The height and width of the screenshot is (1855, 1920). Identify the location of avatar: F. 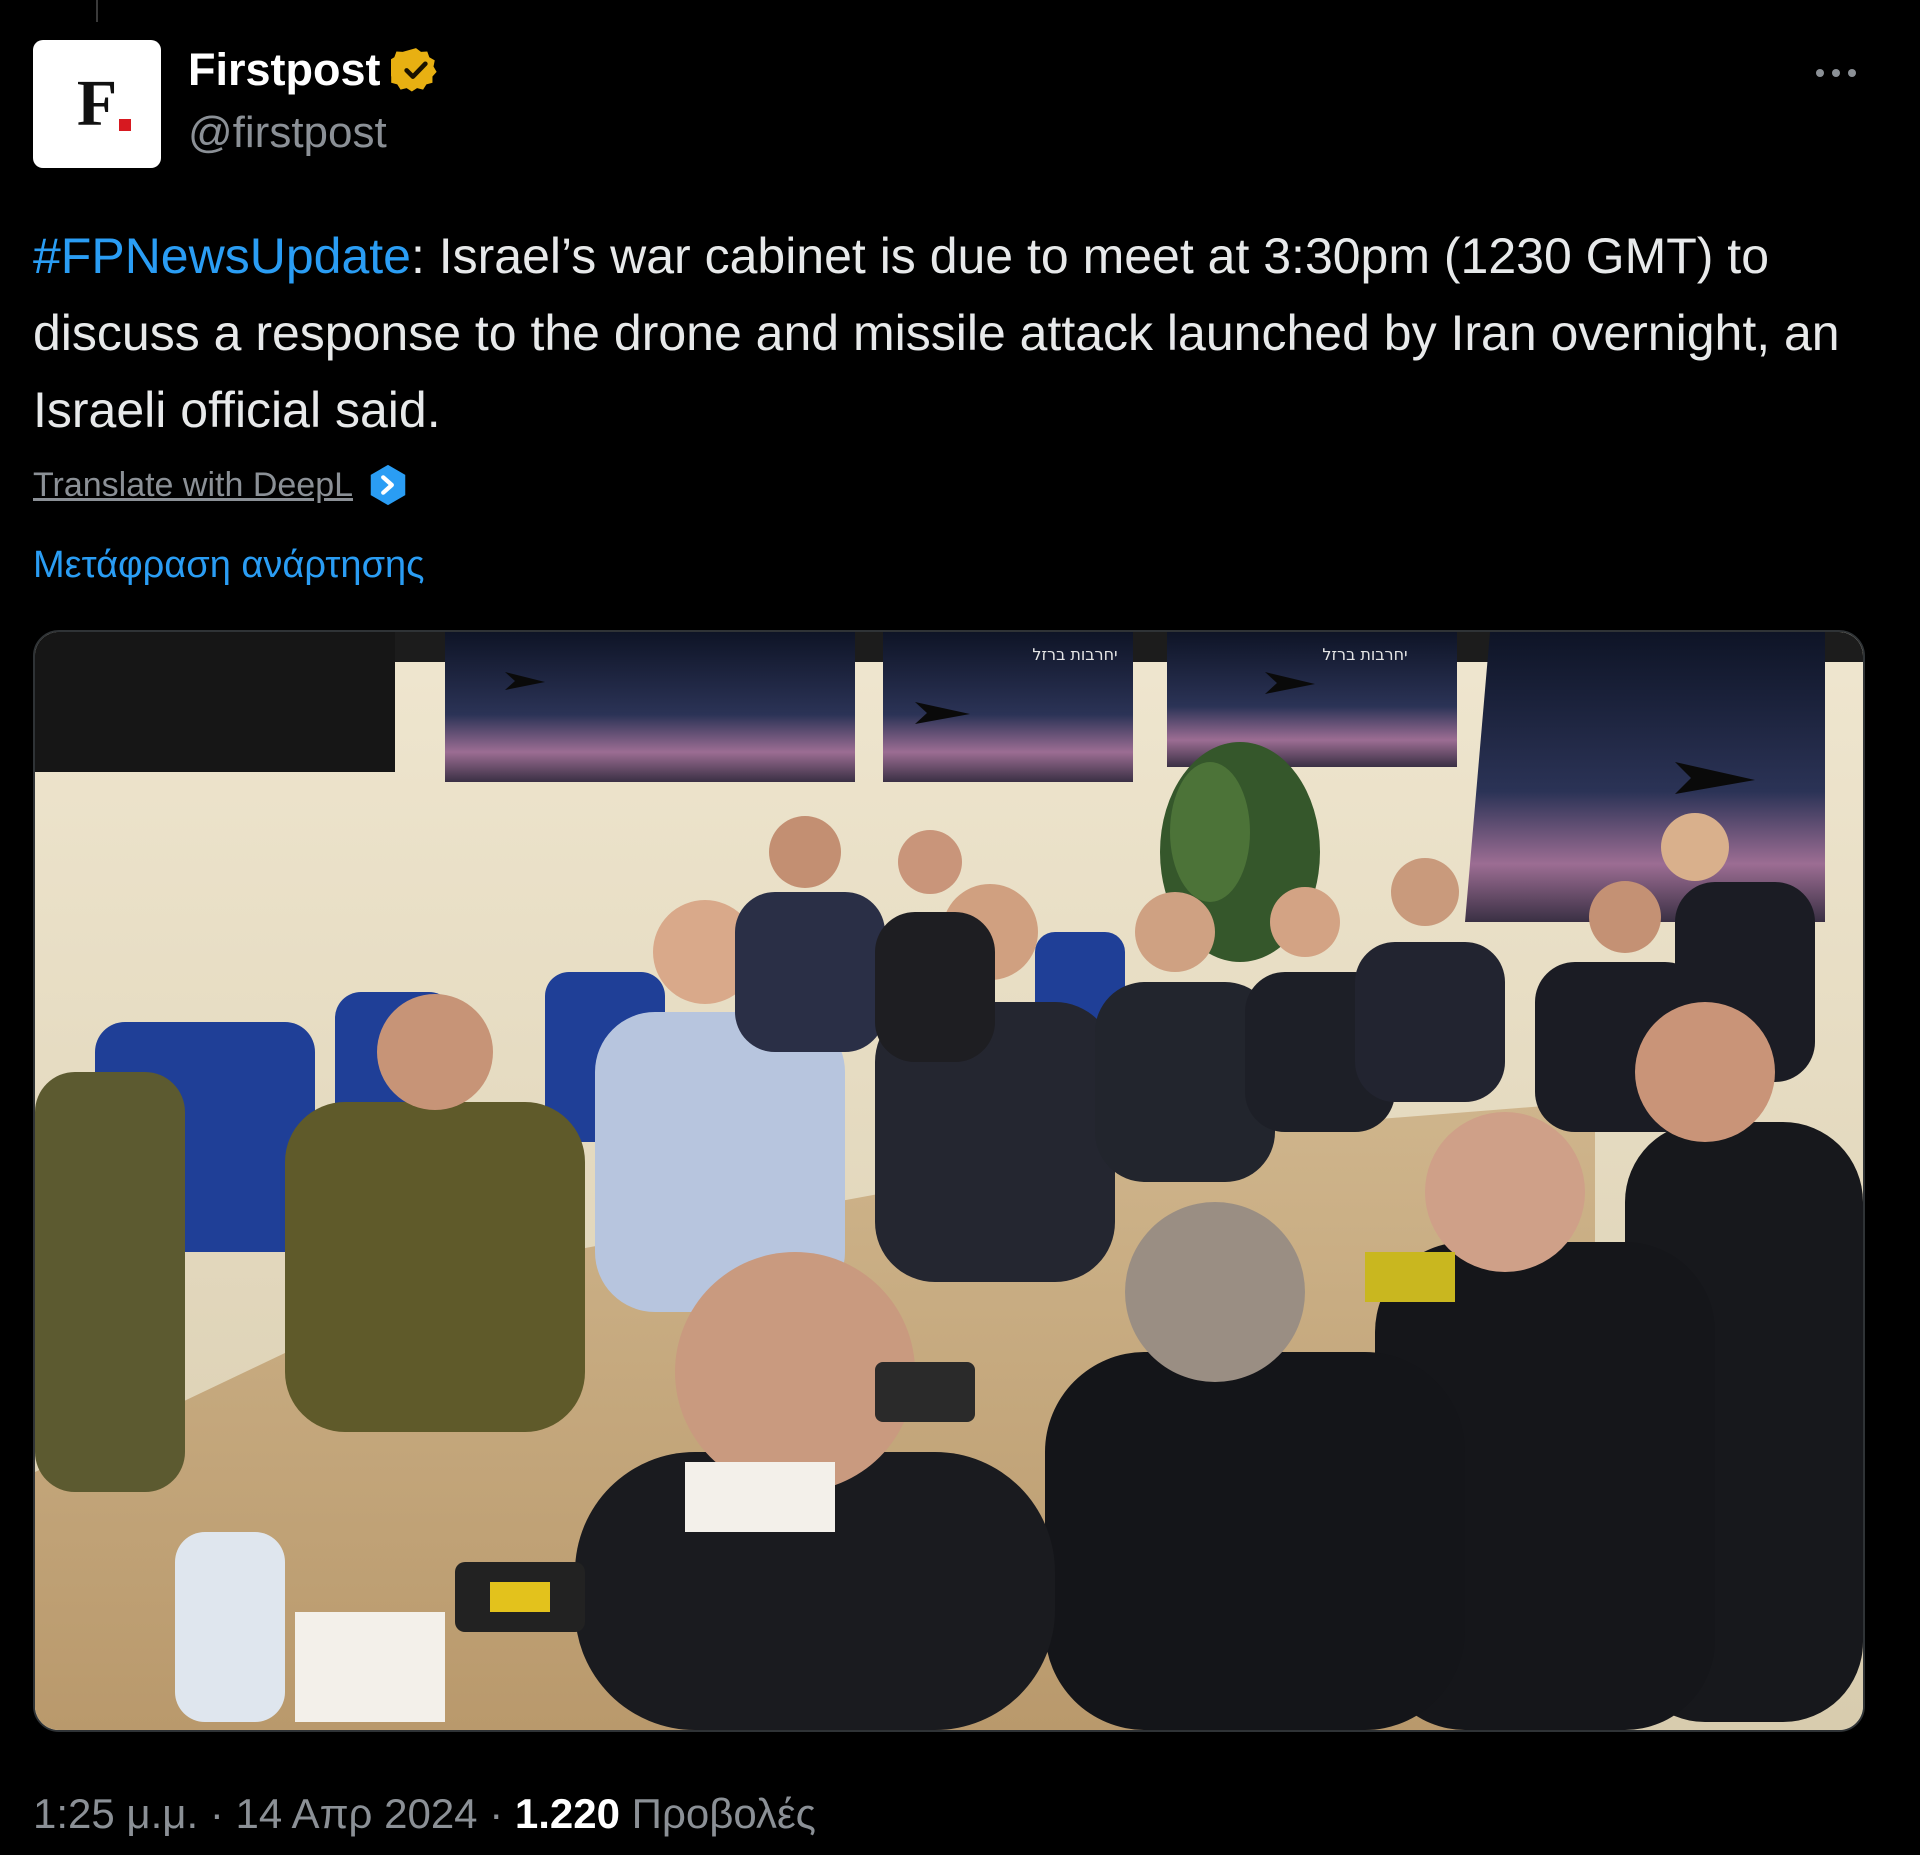
(97, 104).